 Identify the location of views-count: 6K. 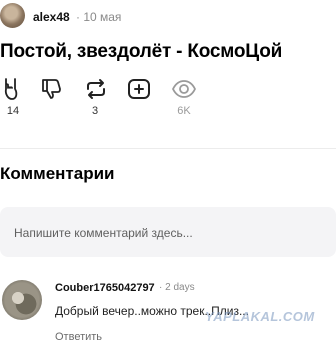
(184, 111).